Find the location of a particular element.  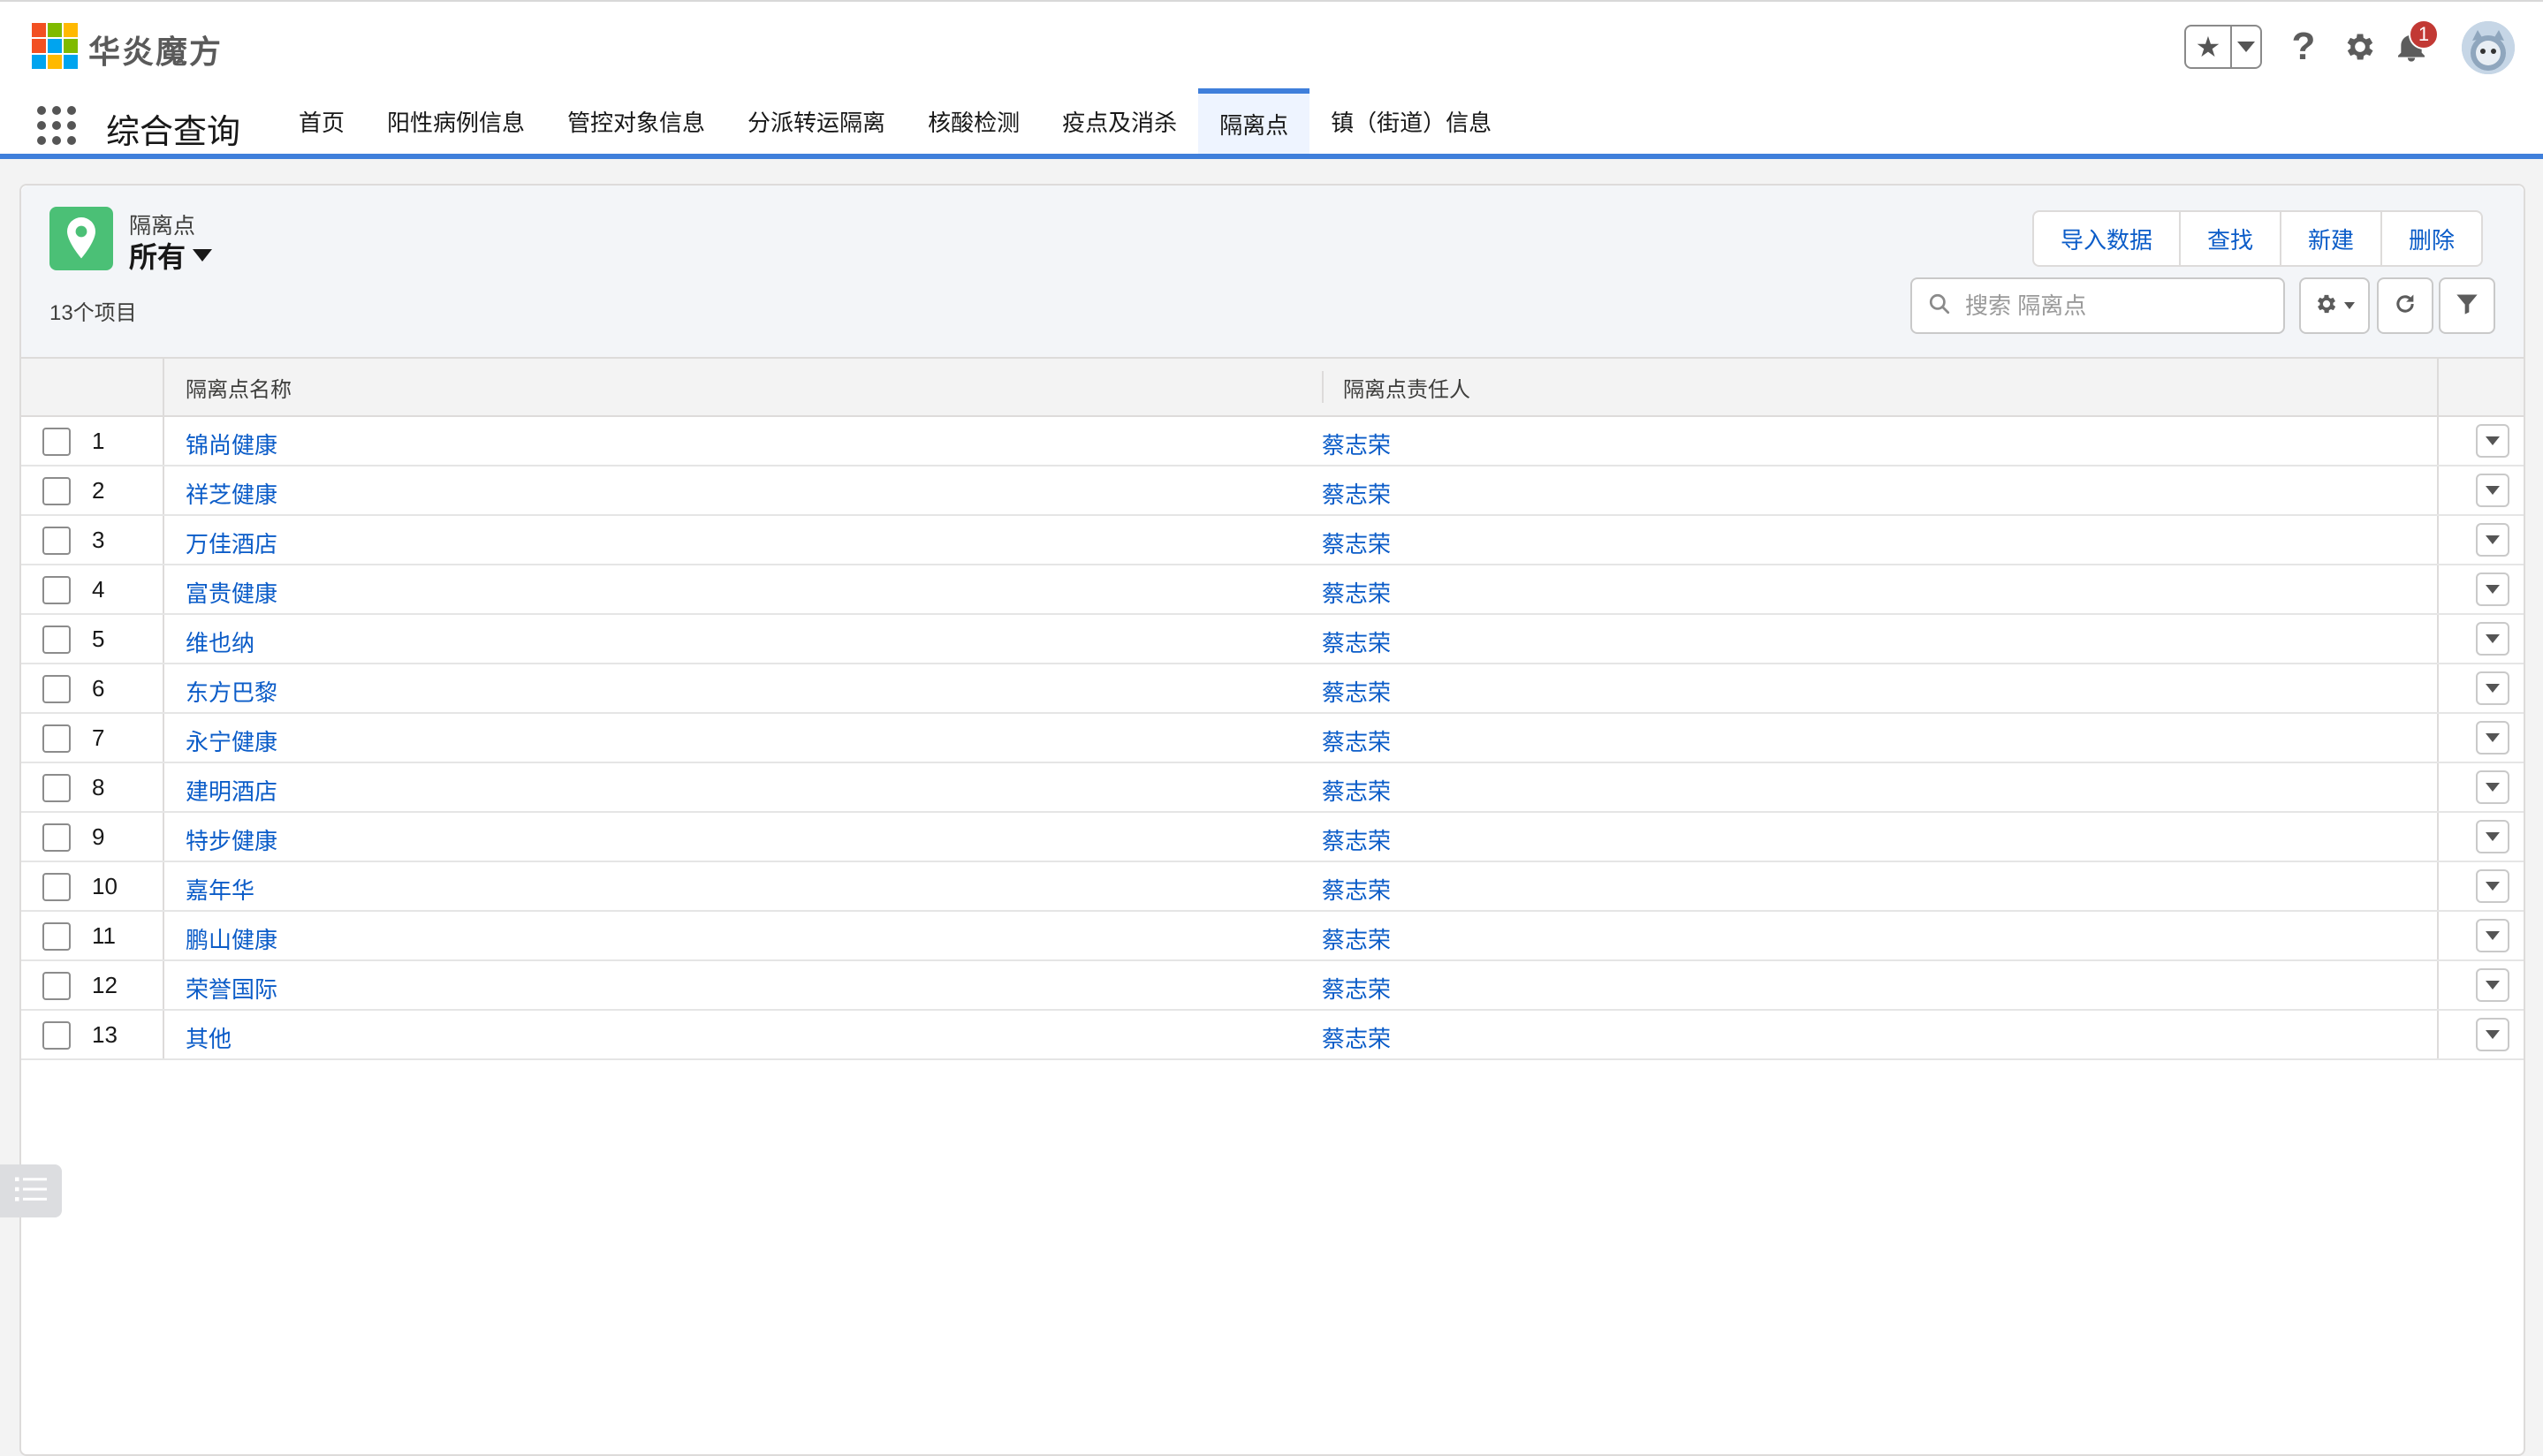

tab-epidemic-disinfection: 疫点及消杀 is located at coordinates (1119, 121).